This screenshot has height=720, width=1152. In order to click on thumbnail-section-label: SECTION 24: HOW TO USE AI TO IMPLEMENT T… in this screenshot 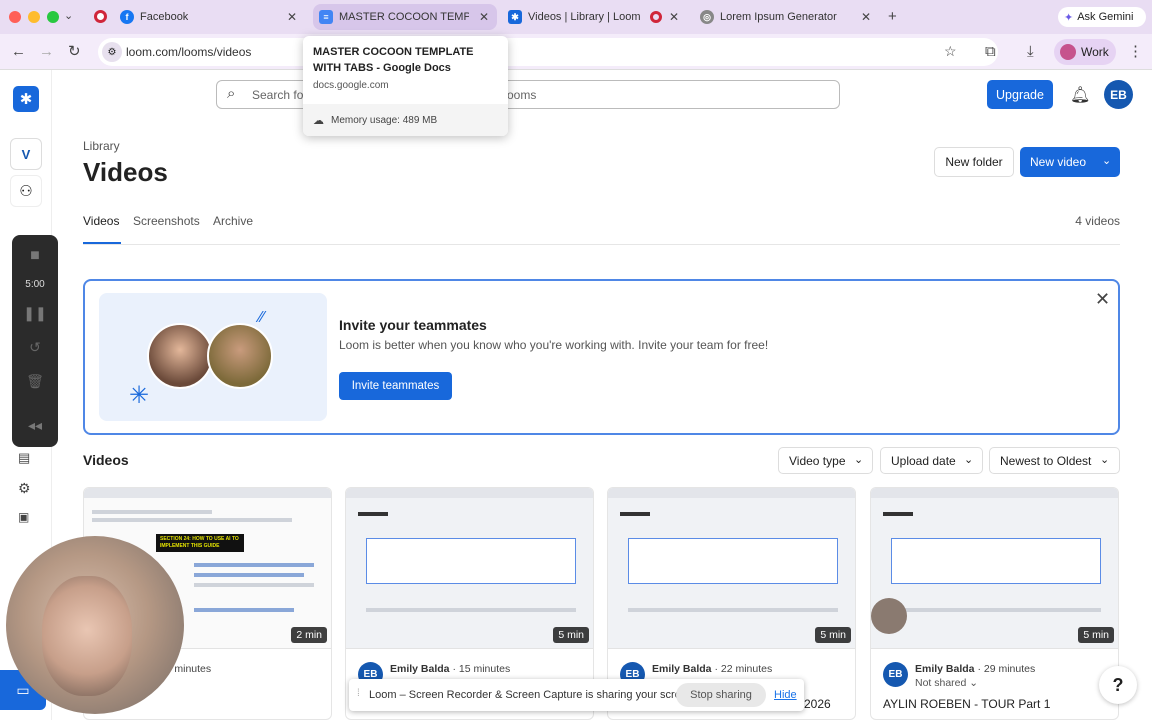, I will do `click(200, 543)`.